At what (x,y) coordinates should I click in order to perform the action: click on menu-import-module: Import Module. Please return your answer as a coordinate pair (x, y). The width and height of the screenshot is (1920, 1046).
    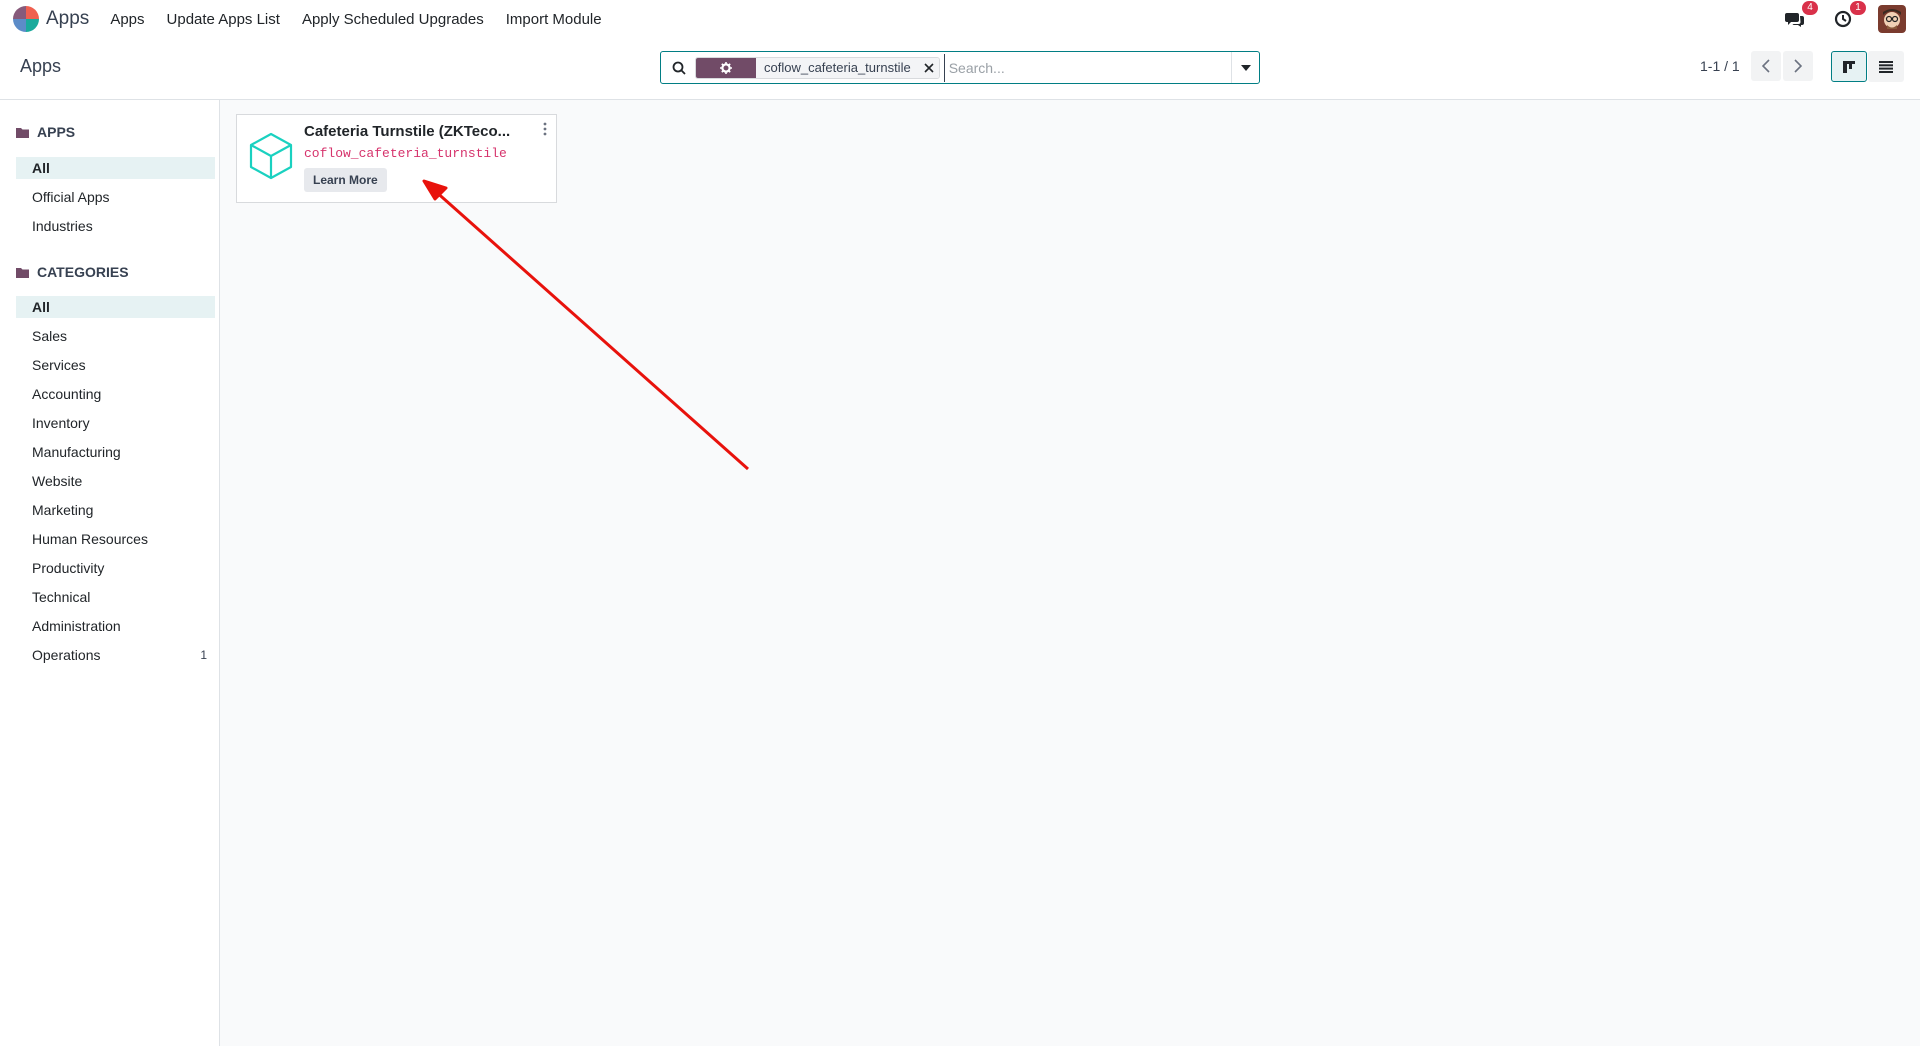
    Looking at the image, I should click on (554, 19).